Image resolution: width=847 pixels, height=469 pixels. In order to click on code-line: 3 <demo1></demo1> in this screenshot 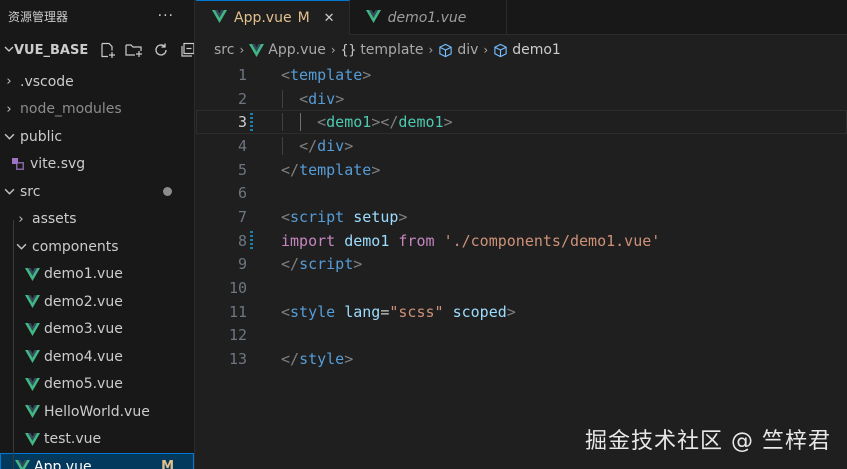, I will do `click(521, 122)`.